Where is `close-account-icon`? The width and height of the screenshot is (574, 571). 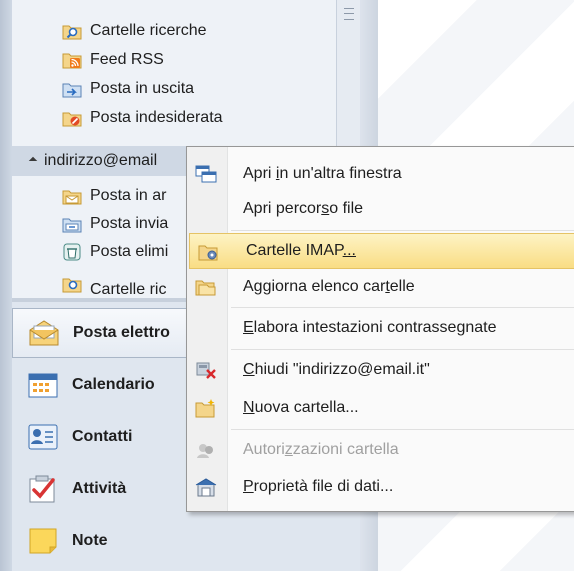 close-account-icon is located at coordinates (206, 370).